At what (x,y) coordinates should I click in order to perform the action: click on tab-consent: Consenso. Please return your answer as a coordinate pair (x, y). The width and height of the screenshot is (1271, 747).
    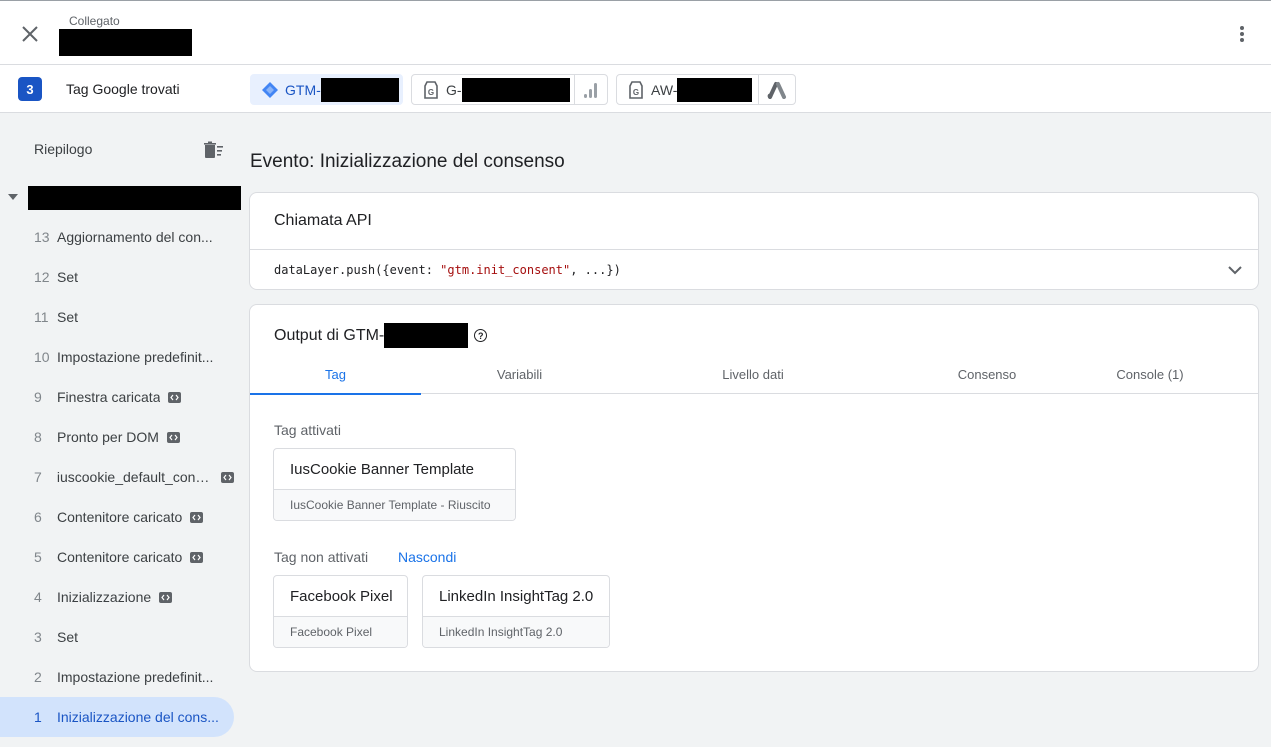
    Looking at the image, I should click on (987, 374).